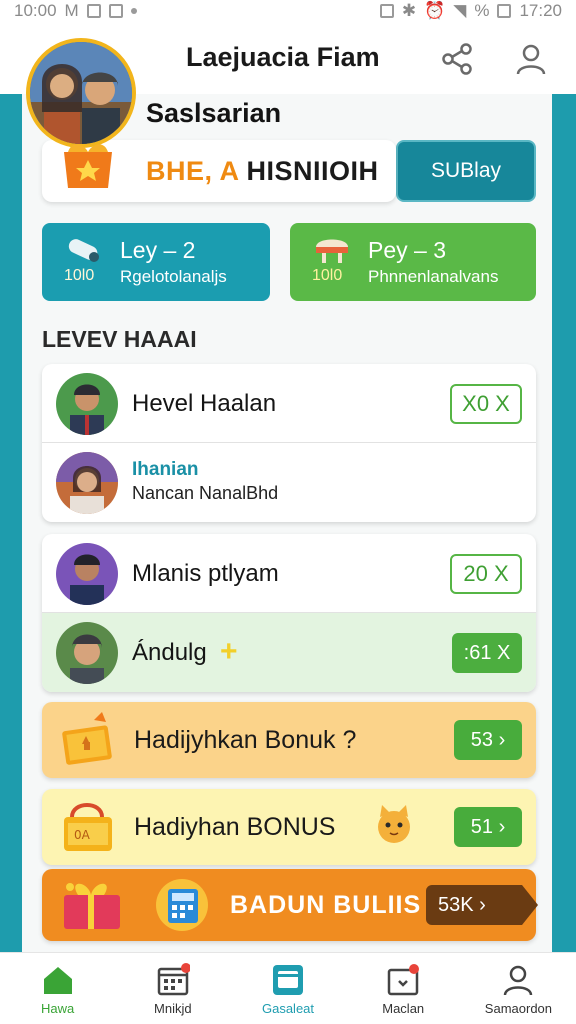  I want to click on nav-item-profile: Samaordon, so click(518, 988).